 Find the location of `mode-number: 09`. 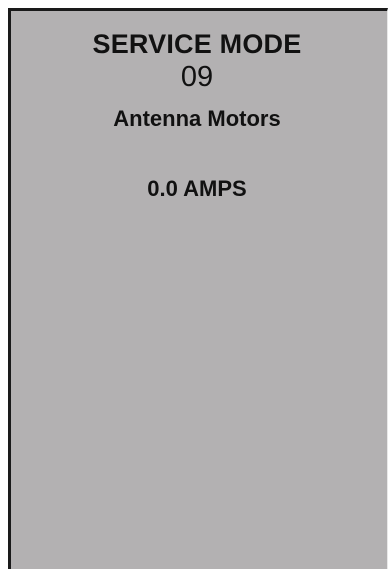

mode-number: 09 is located at coordinates (197, 77).